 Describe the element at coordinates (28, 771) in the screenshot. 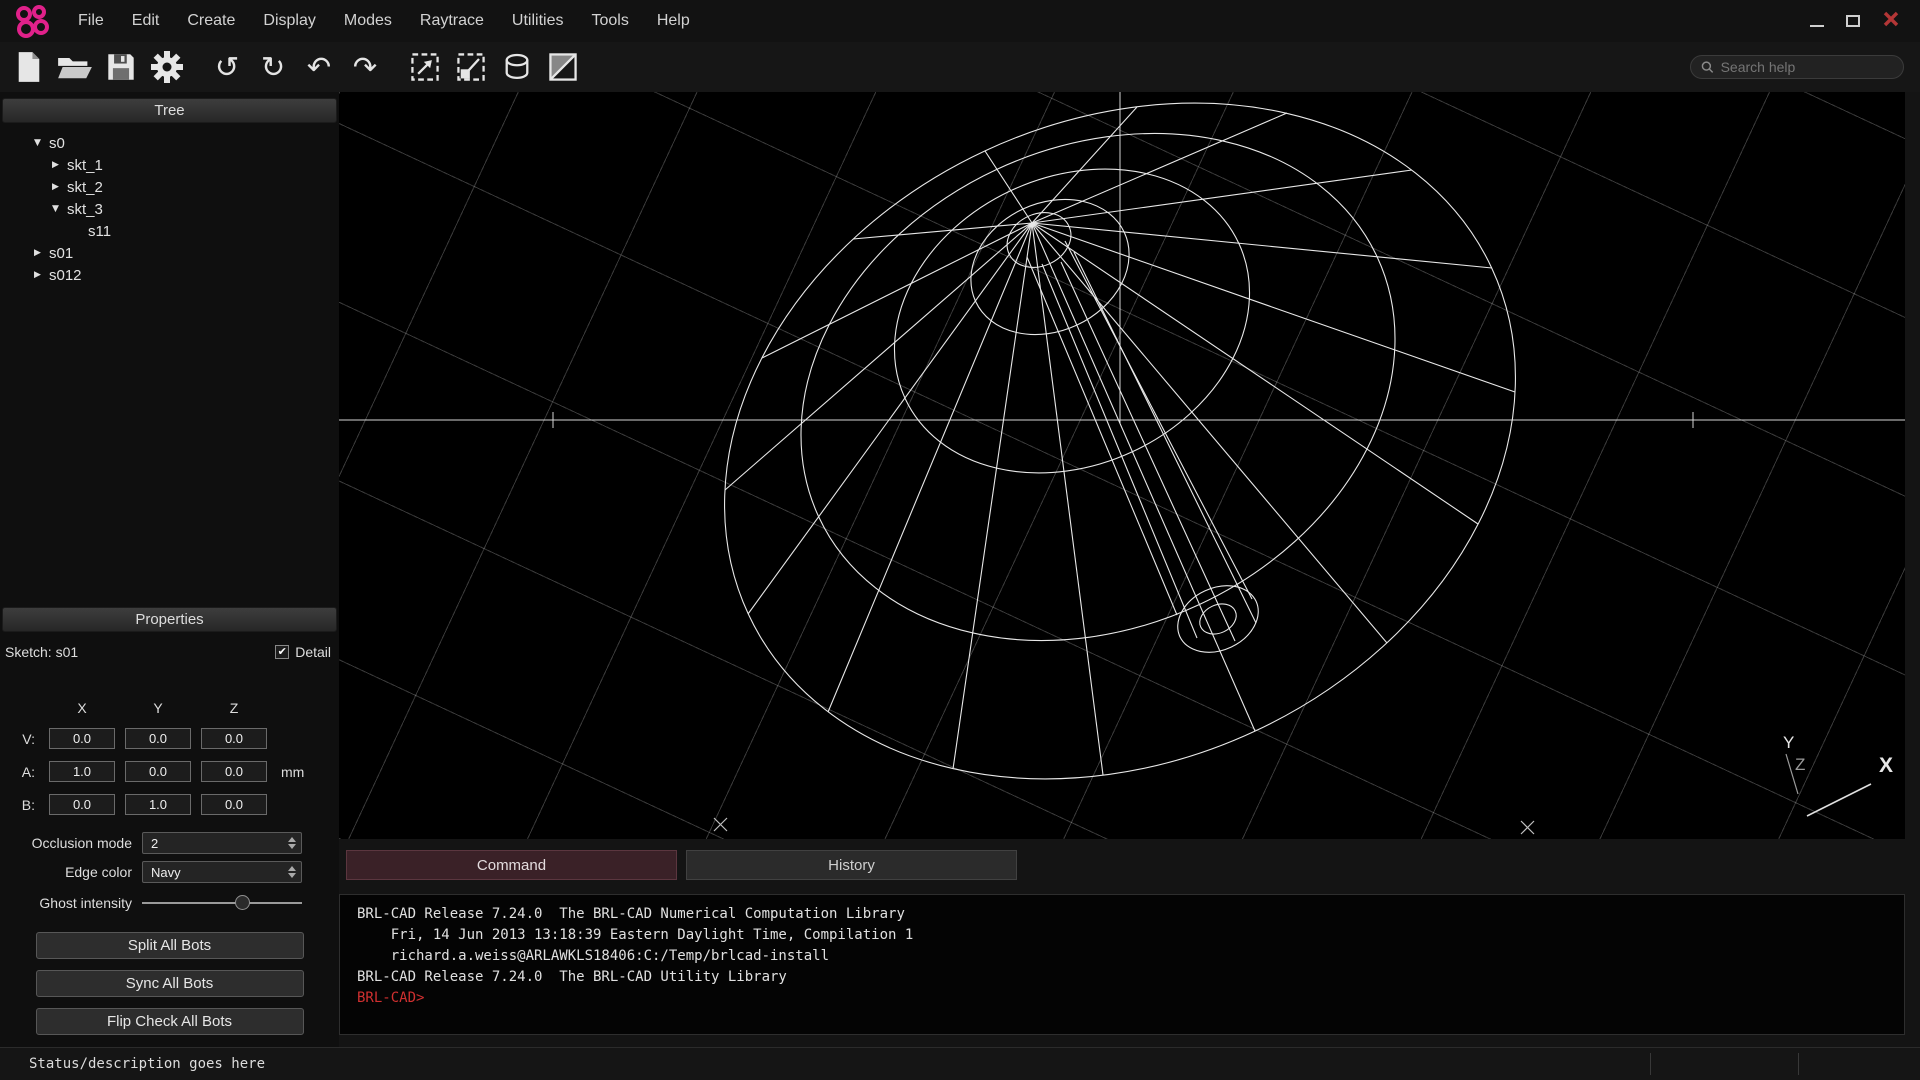

I see `row-label-a: A:` at that location.